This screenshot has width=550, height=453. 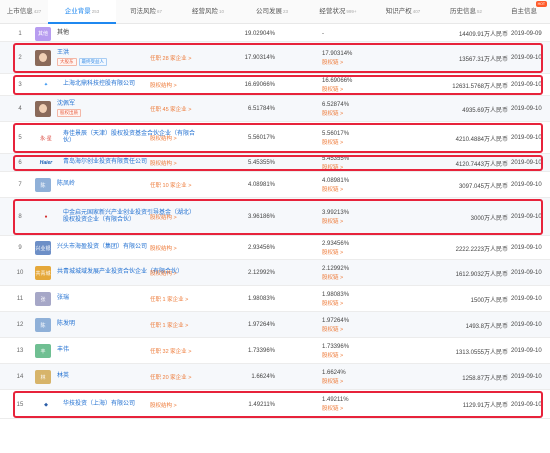 What do you see at coordinates (20, 217) in the screenshot?
I see `row-index: 8` at bounding box center [20, 217].